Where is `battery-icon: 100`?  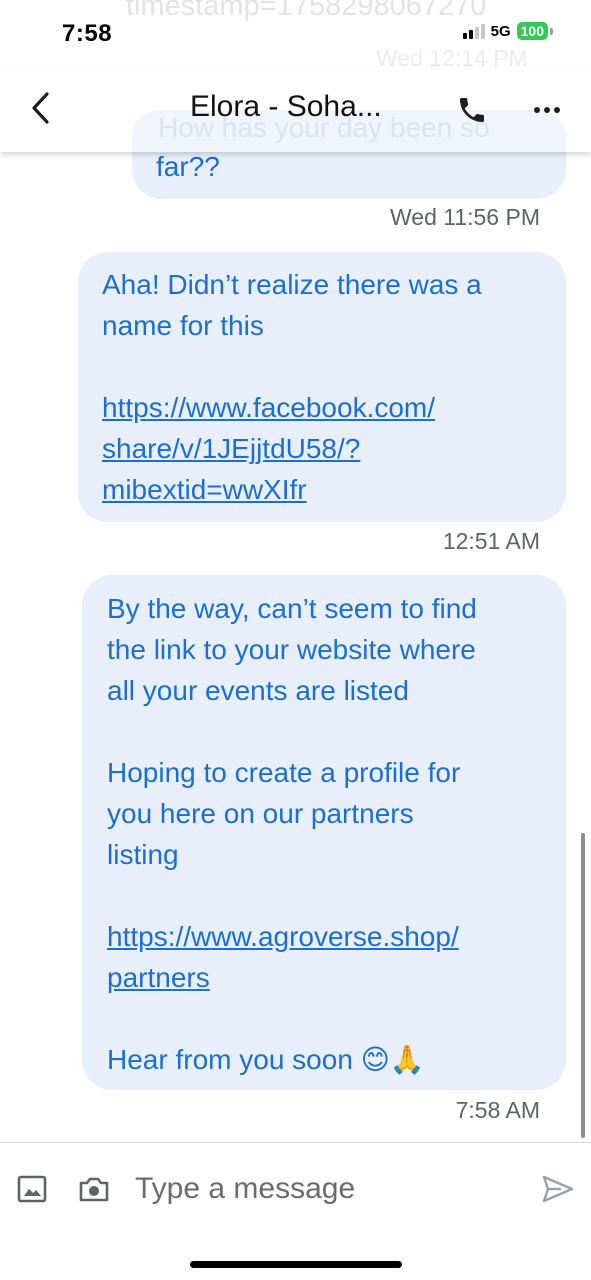 battery-icon: 100 is located at coordinates (532, 31).